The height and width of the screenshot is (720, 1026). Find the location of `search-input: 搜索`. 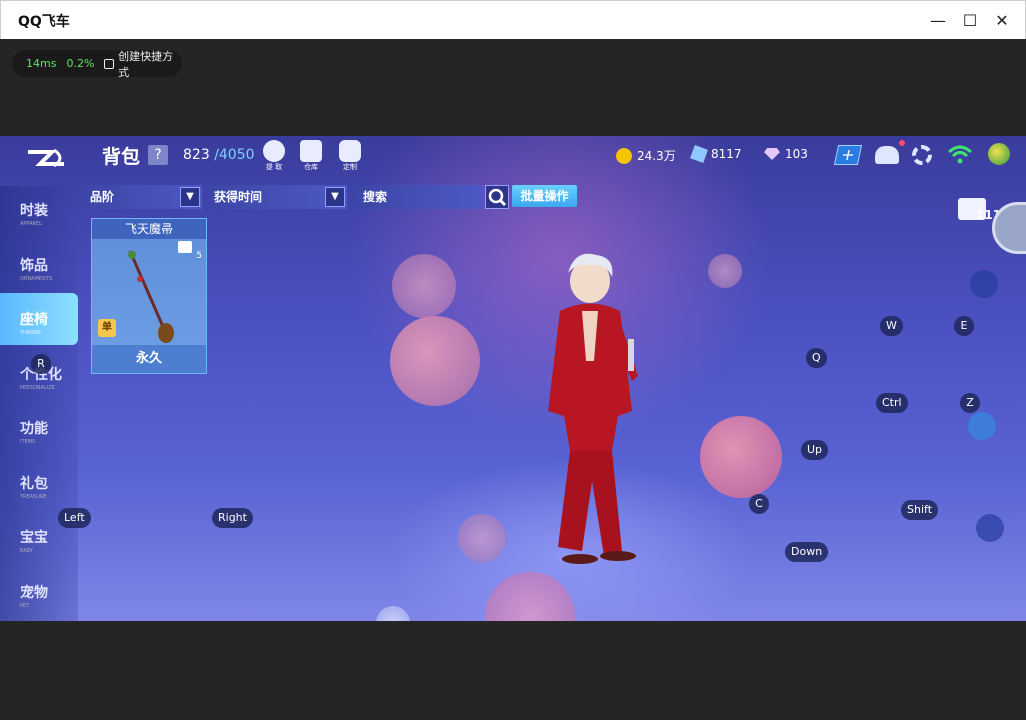

search-input: 搜索 is located at coordinates (419, 197).